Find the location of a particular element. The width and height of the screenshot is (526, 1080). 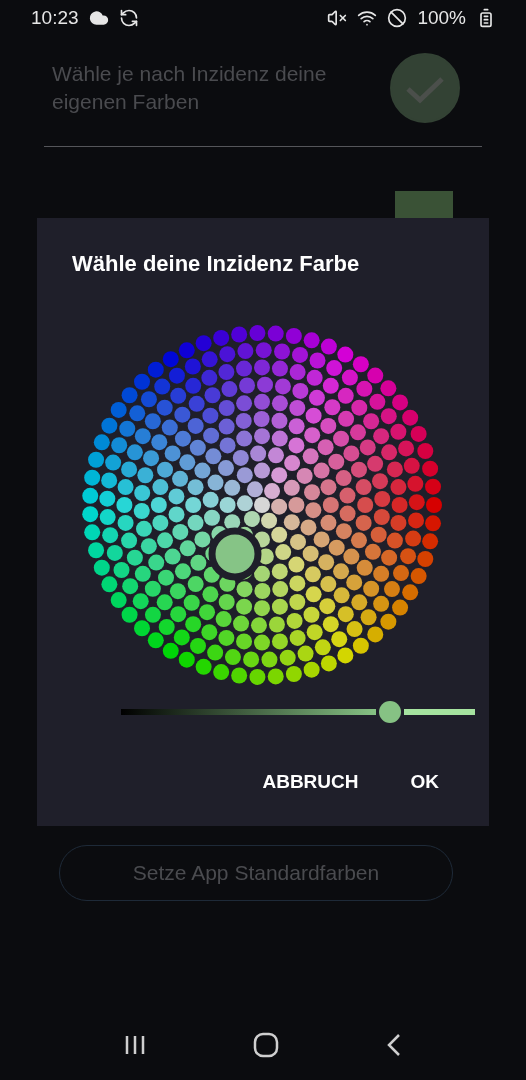

mute-icon is located at coordinates (337, 18).